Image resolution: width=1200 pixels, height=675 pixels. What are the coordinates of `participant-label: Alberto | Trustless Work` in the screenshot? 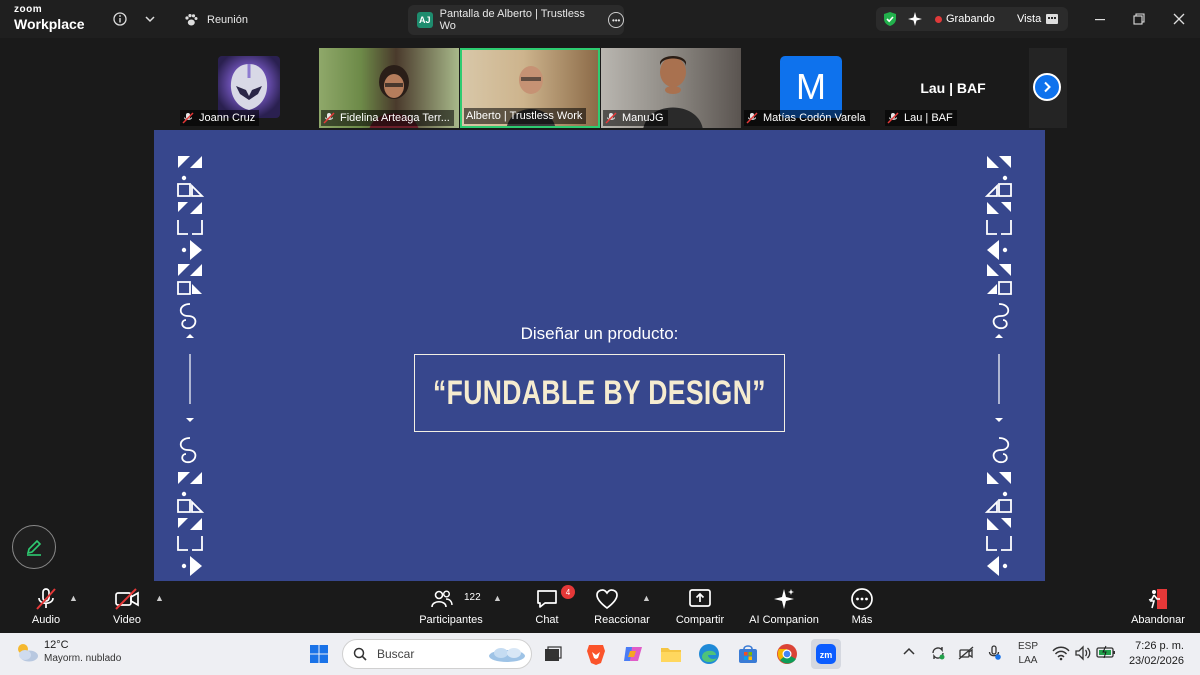 It's located at (525, 116).